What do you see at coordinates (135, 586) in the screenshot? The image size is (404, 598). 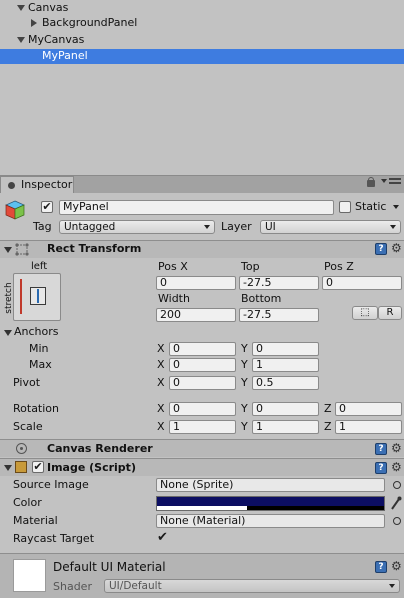 I see `shader-dropdown-value: UI/Default` at bounding box center [135, 586].